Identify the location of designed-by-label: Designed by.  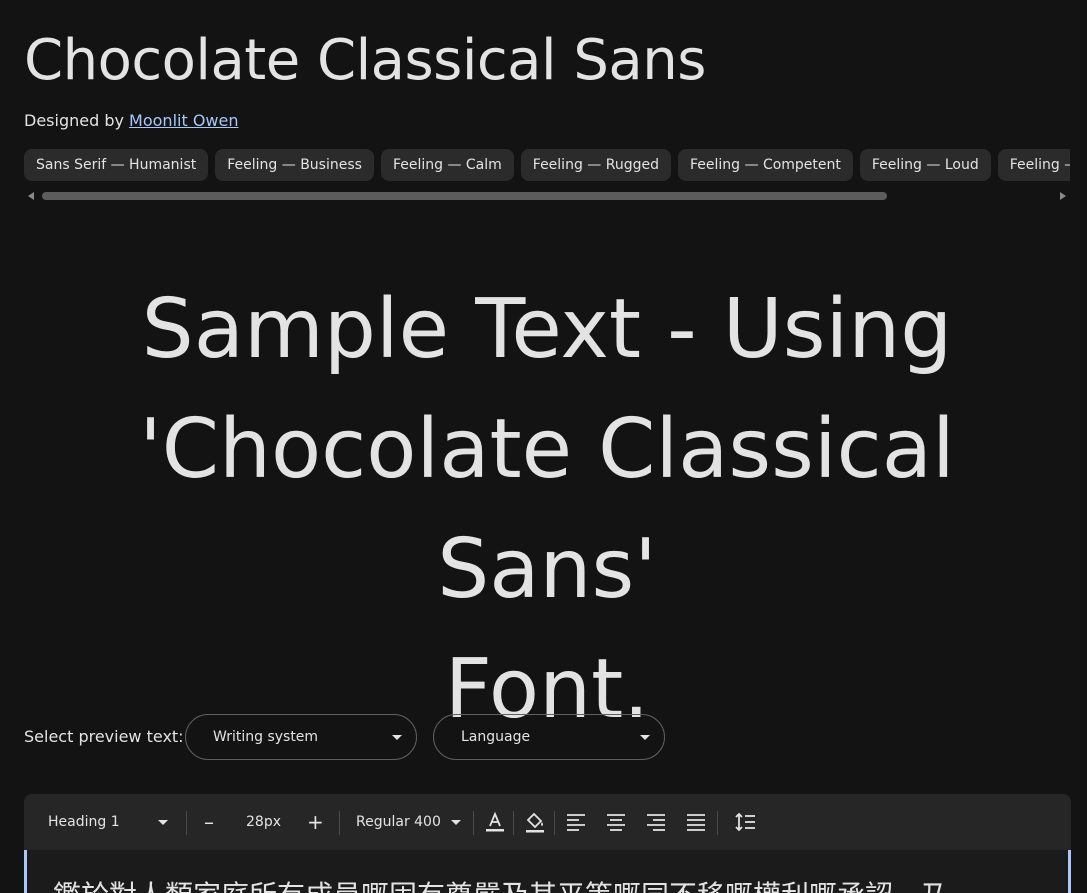
(74, 120).